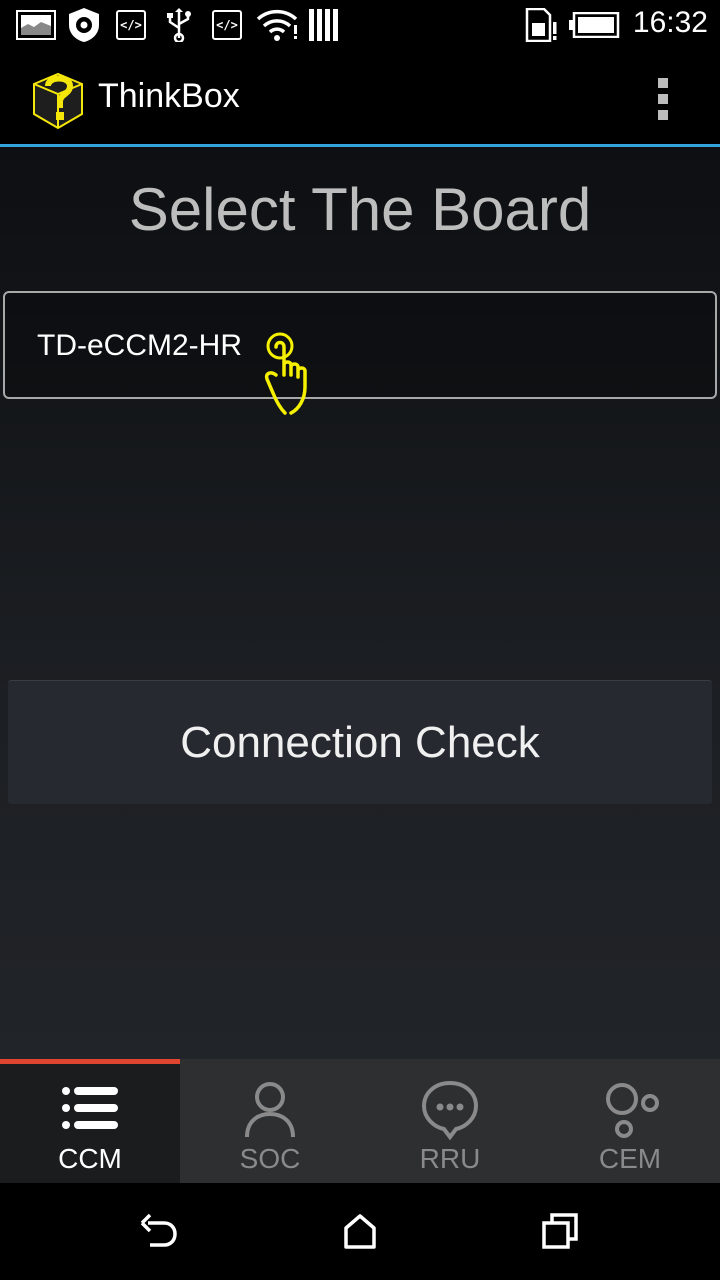  Describe the element at coordinates (450, 1158) in the screenshot. I see `tab-label: RRU` at that location.